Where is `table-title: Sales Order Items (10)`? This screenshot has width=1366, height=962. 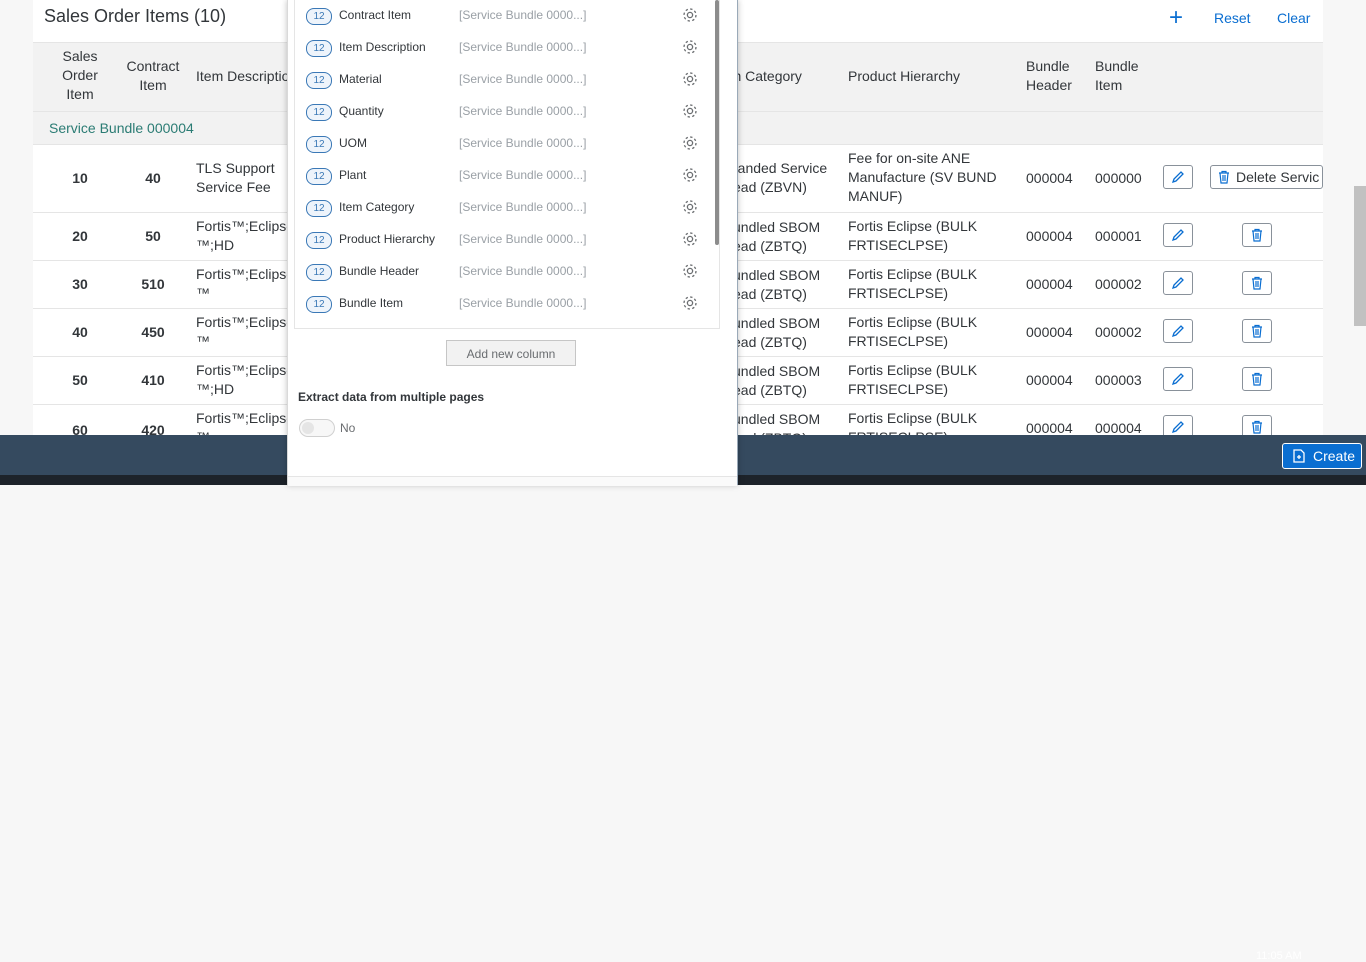
table-title: Sales Order Items (10) is located at coordinates (135, 16).